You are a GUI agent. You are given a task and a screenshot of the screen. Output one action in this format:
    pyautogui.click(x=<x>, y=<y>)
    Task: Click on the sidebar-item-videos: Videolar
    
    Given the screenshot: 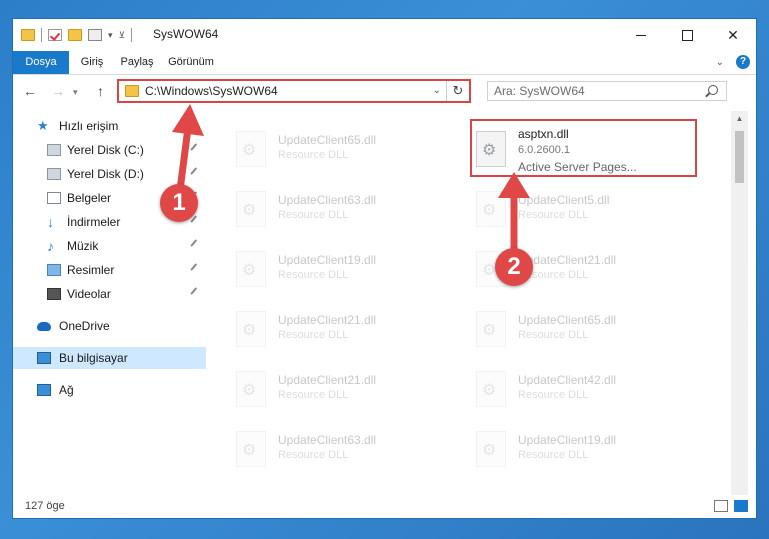 What is the action you would take?
    pyautogui.click(x=109, y=294)
    